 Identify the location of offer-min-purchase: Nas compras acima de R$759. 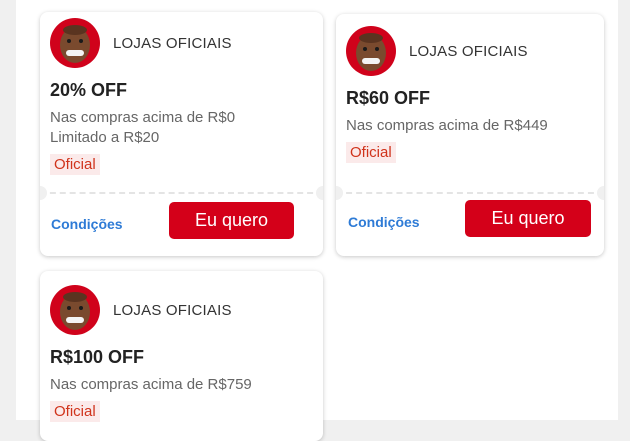
(151, 384).